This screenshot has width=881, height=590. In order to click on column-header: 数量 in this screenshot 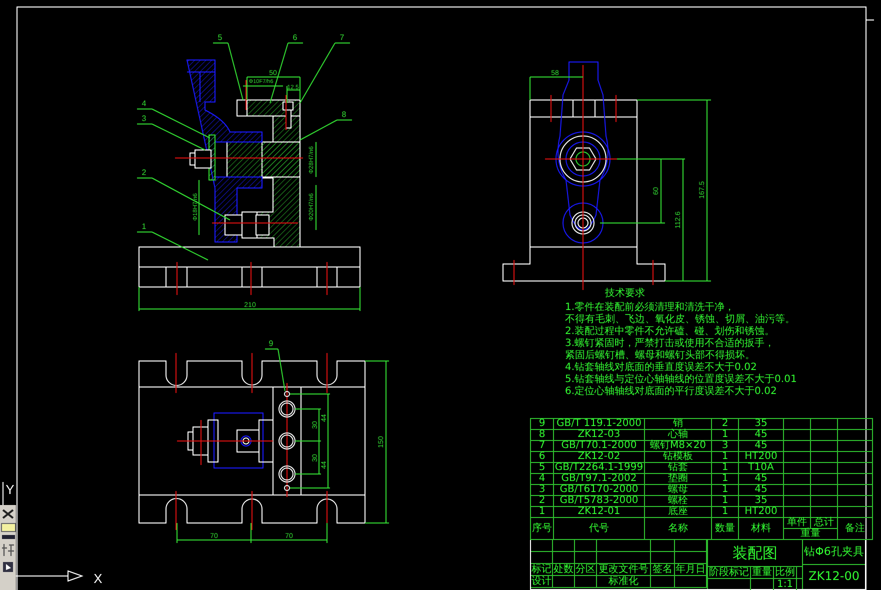, I will do `click(725, 529)`.